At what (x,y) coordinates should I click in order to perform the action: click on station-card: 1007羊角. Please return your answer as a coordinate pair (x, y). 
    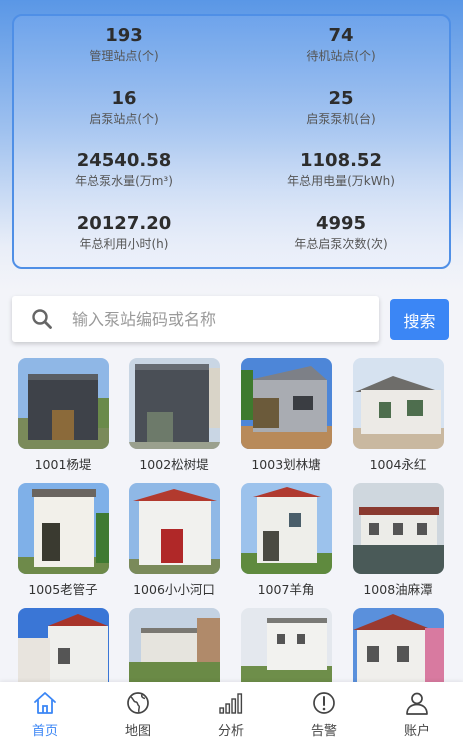
    Looking at the image, I should click on (286, 540).